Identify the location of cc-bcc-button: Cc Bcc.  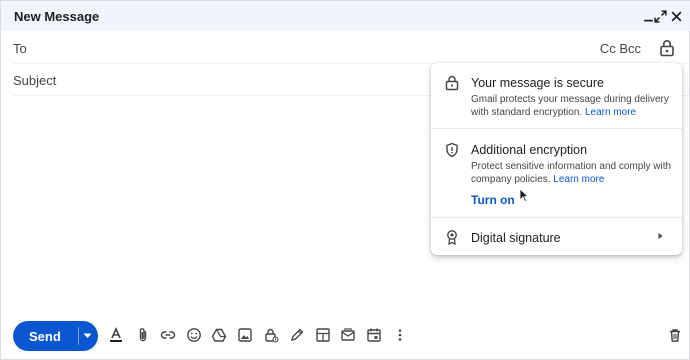
(620, 48).